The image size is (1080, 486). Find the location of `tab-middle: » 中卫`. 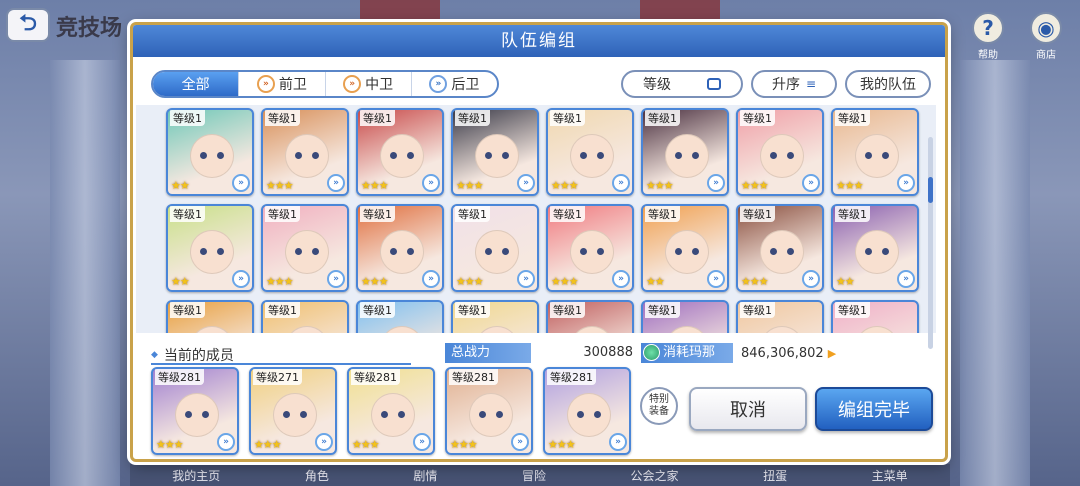

tab-middle: » 中卫 is located at coordinates (369, 84).